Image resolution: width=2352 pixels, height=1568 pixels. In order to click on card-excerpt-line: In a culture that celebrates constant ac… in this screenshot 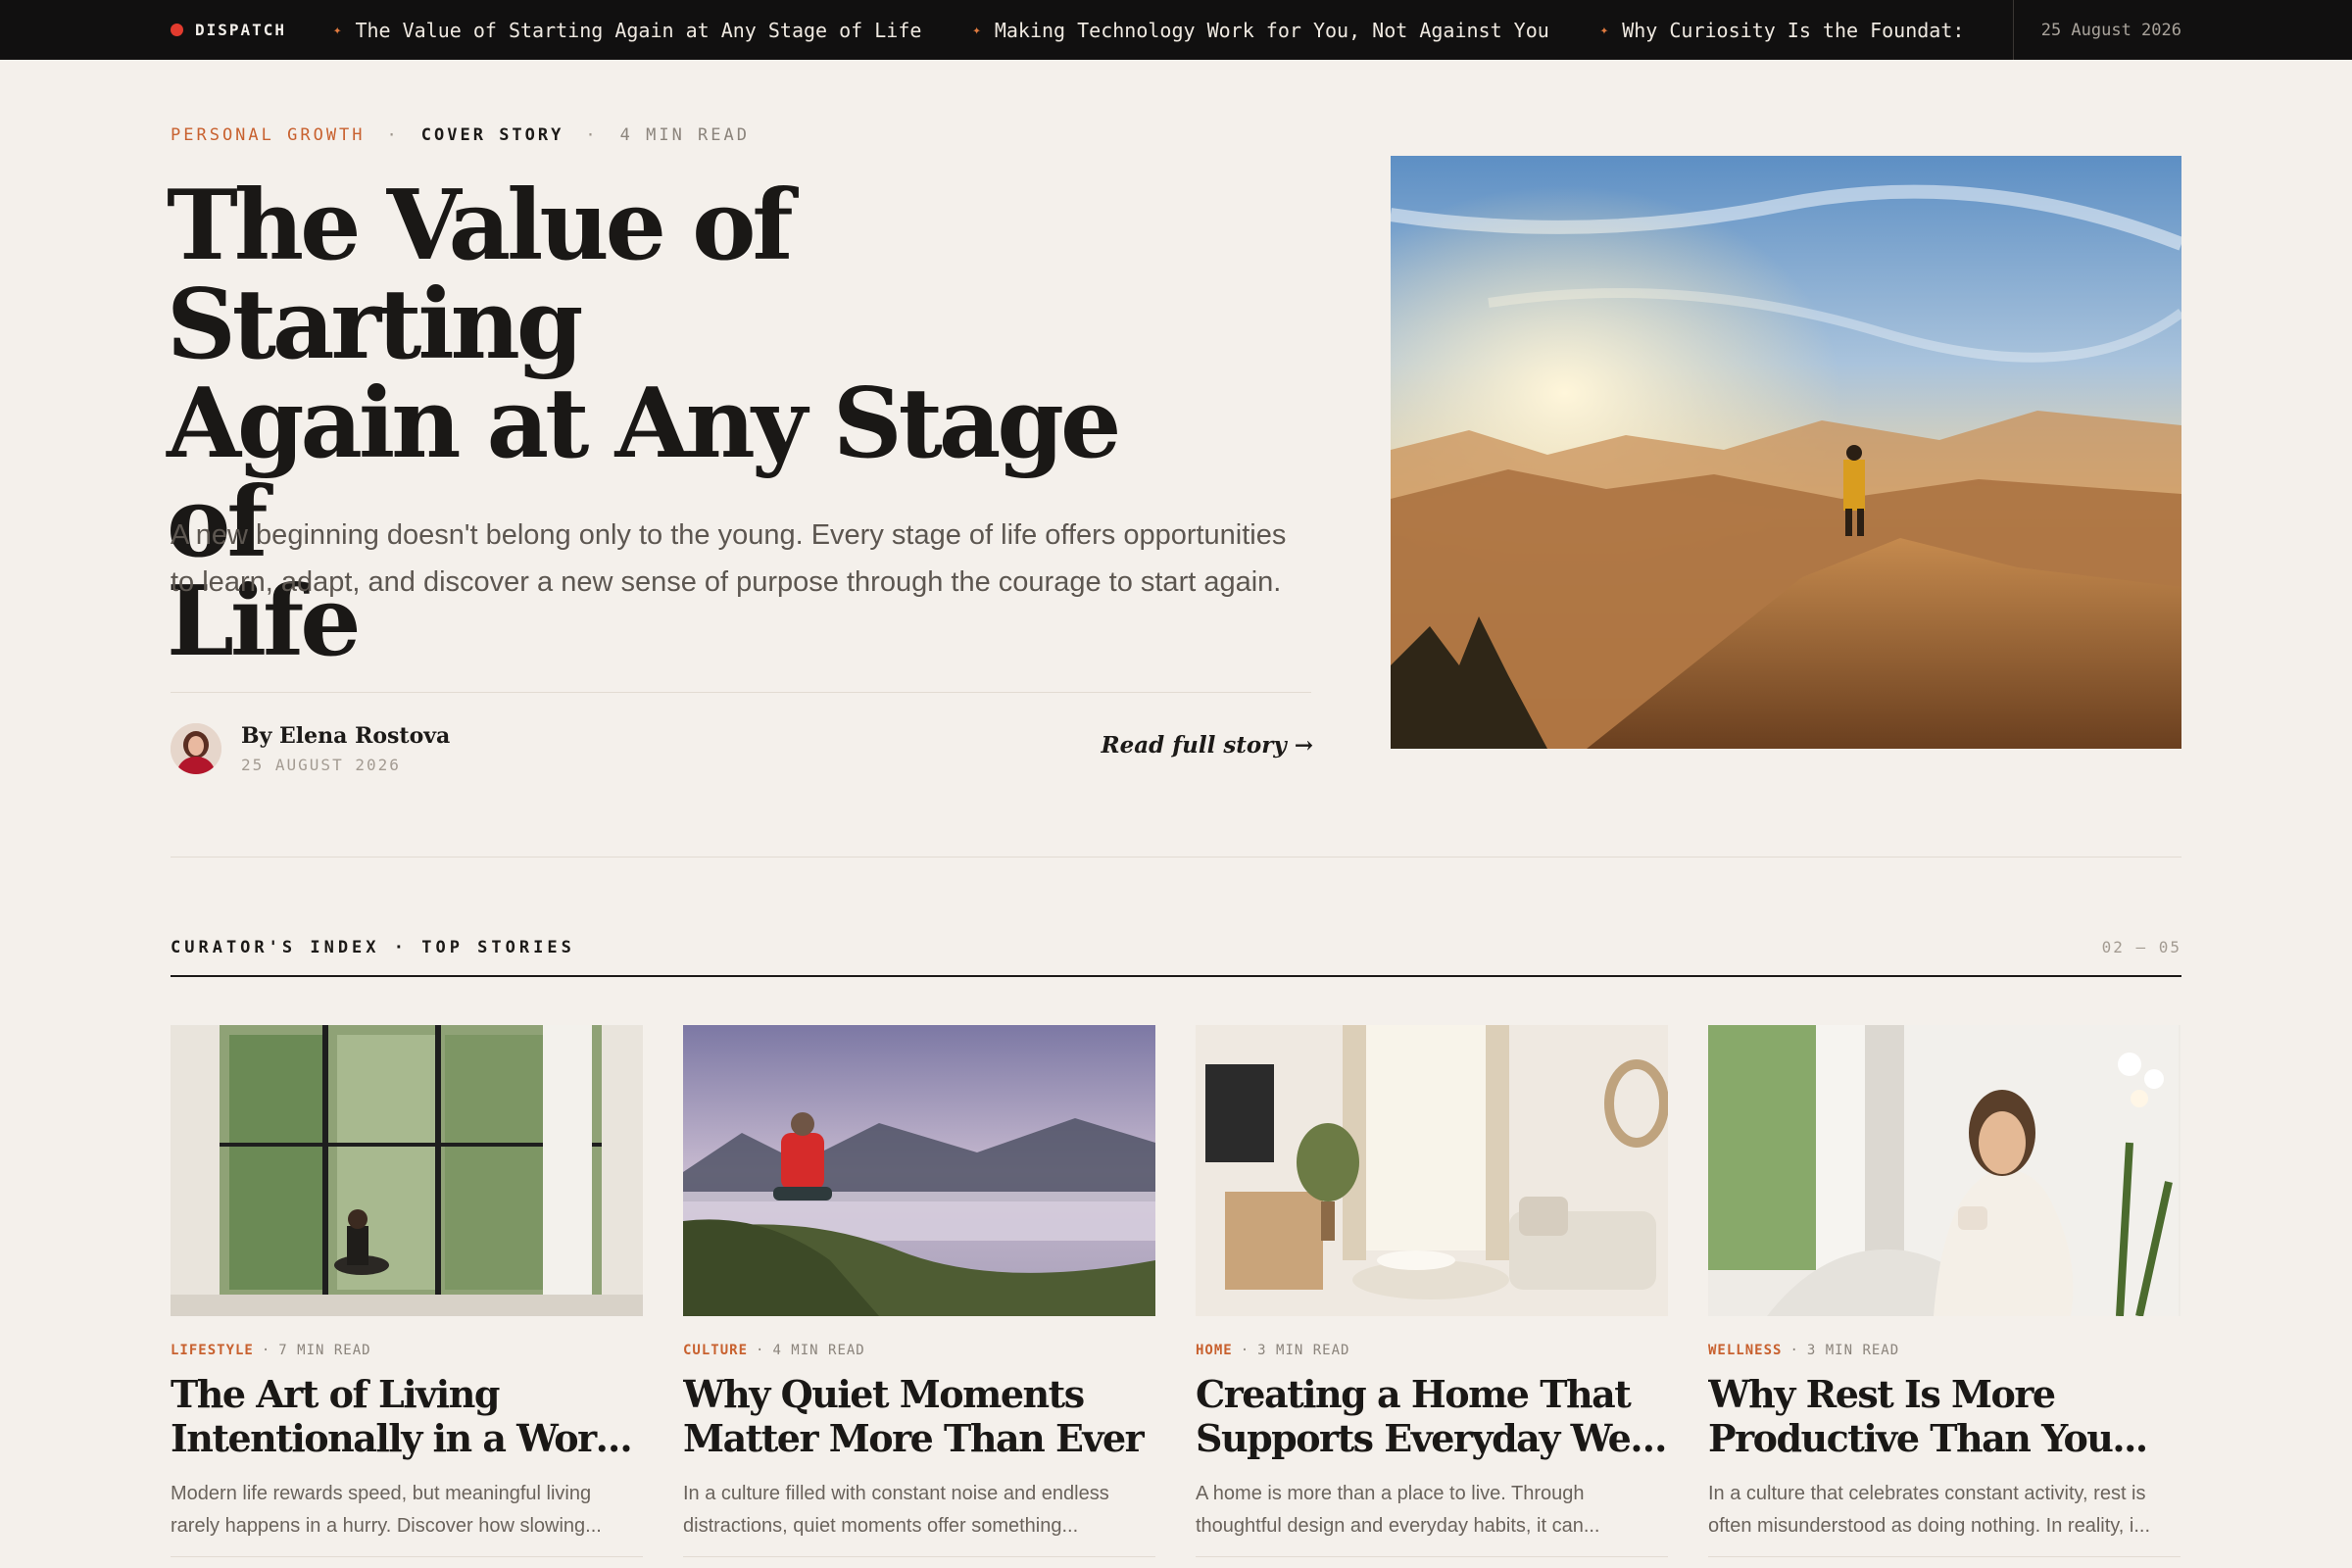, I will do `click(1927, 1493)`.